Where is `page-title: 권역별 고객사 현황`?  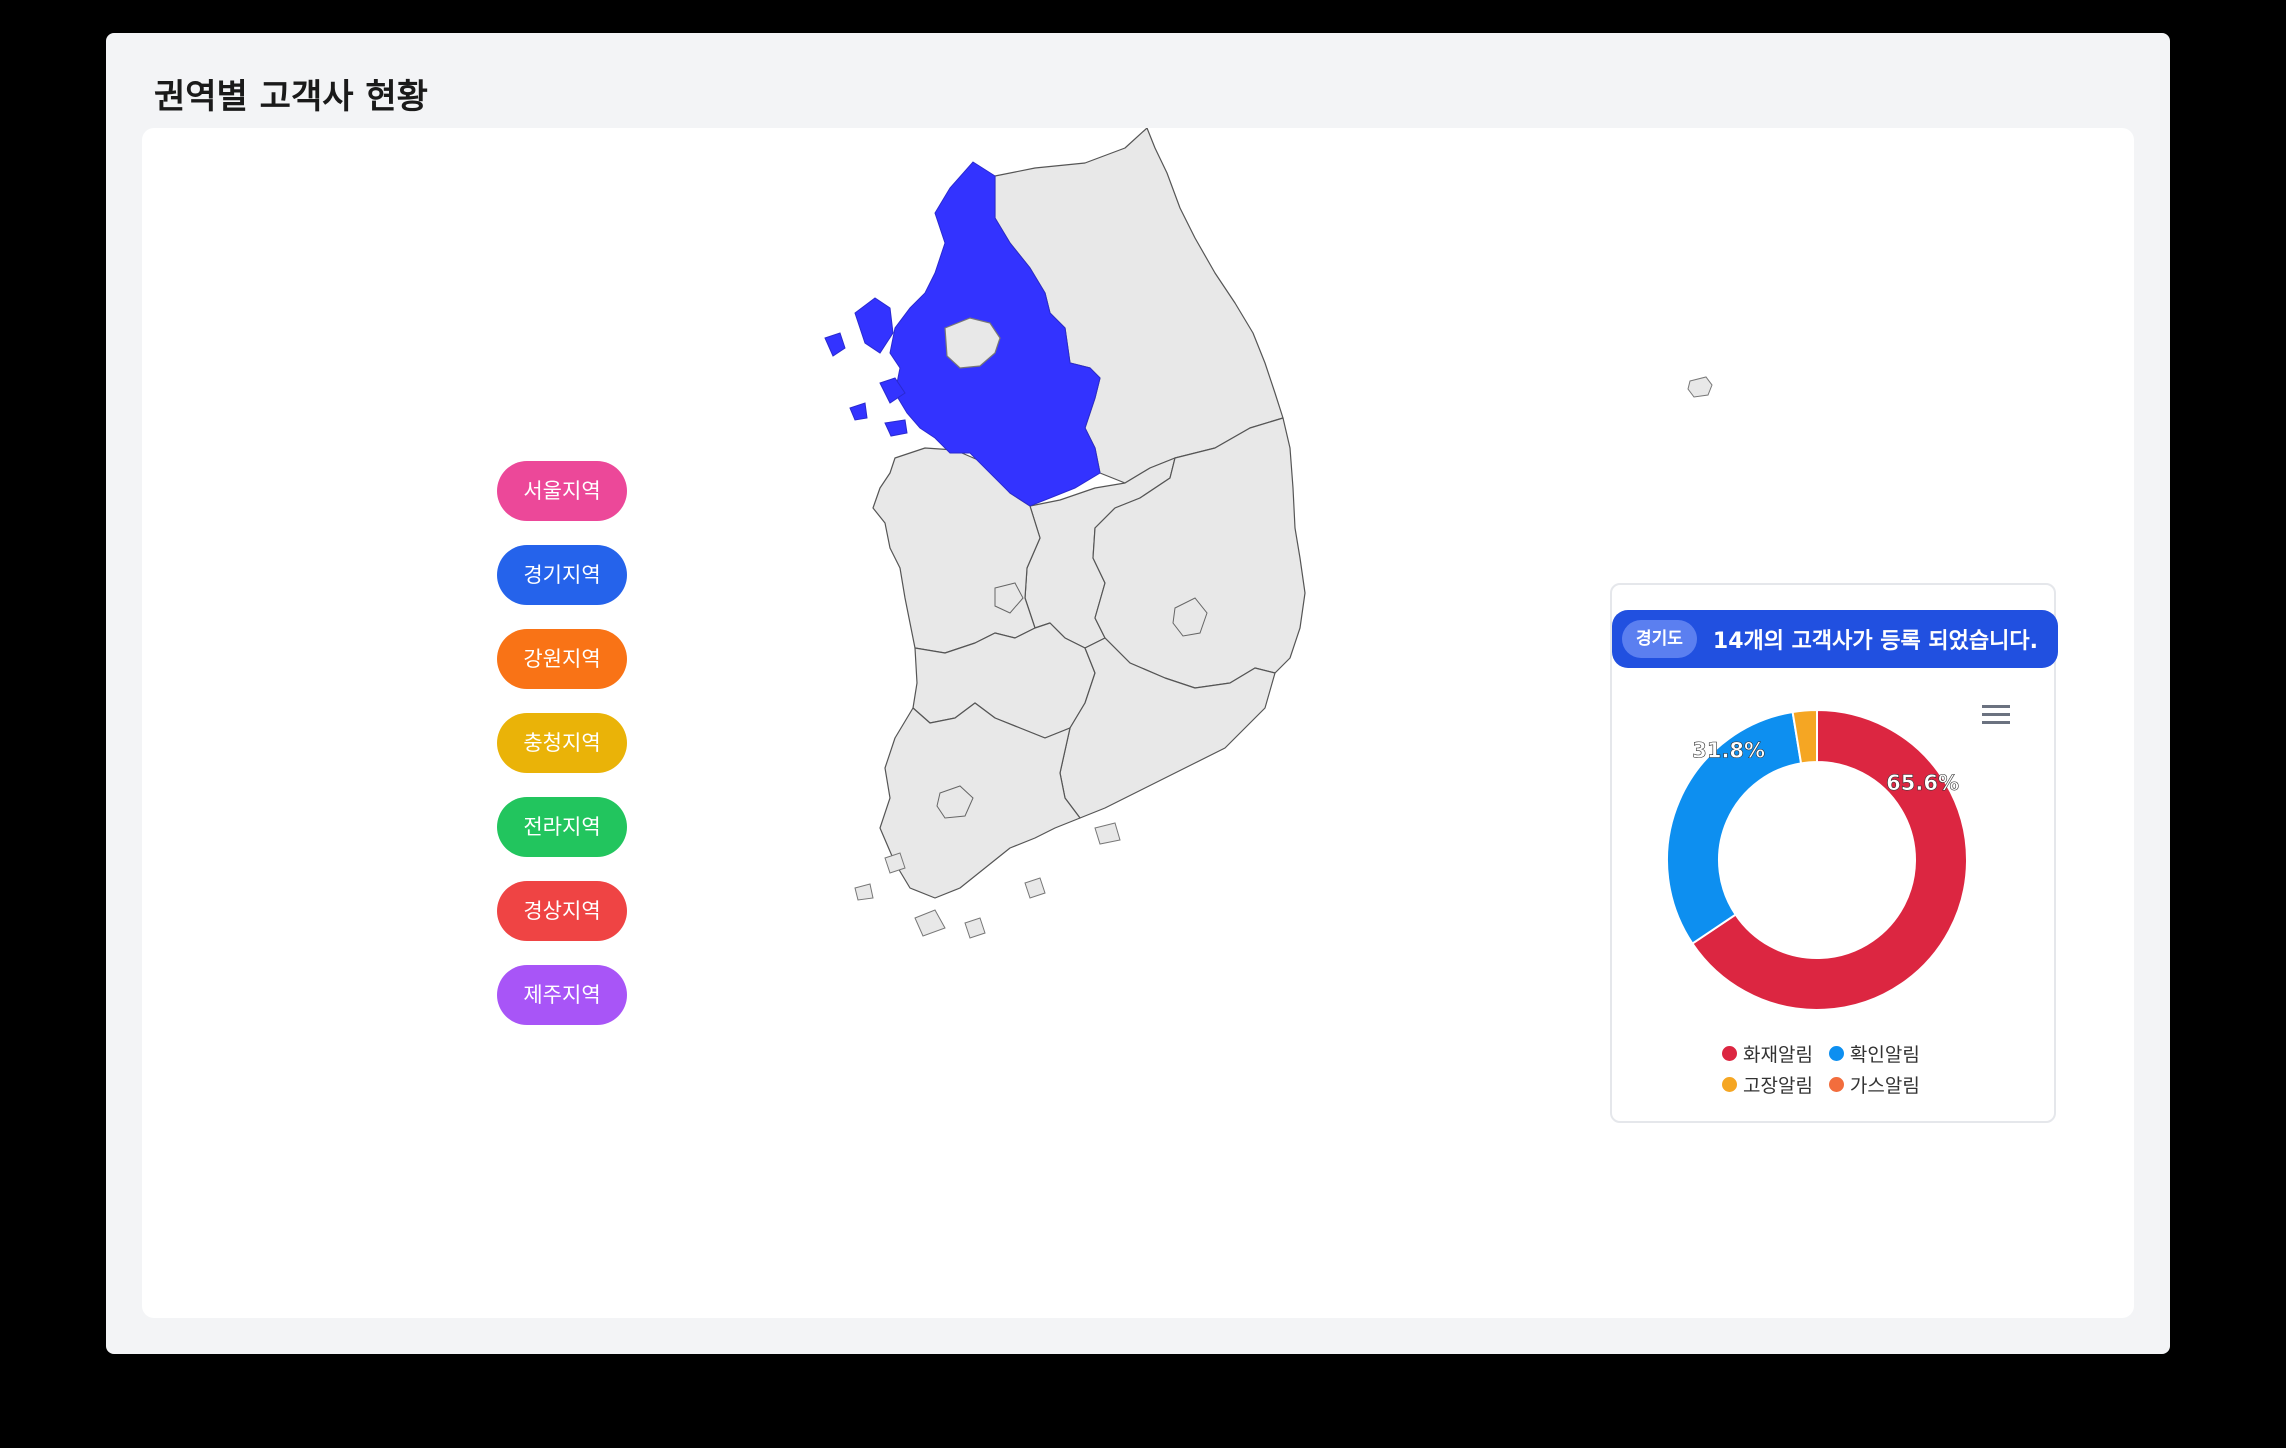
page-title: 권역별 고객사 현황 is located at coordinates (291, 97).